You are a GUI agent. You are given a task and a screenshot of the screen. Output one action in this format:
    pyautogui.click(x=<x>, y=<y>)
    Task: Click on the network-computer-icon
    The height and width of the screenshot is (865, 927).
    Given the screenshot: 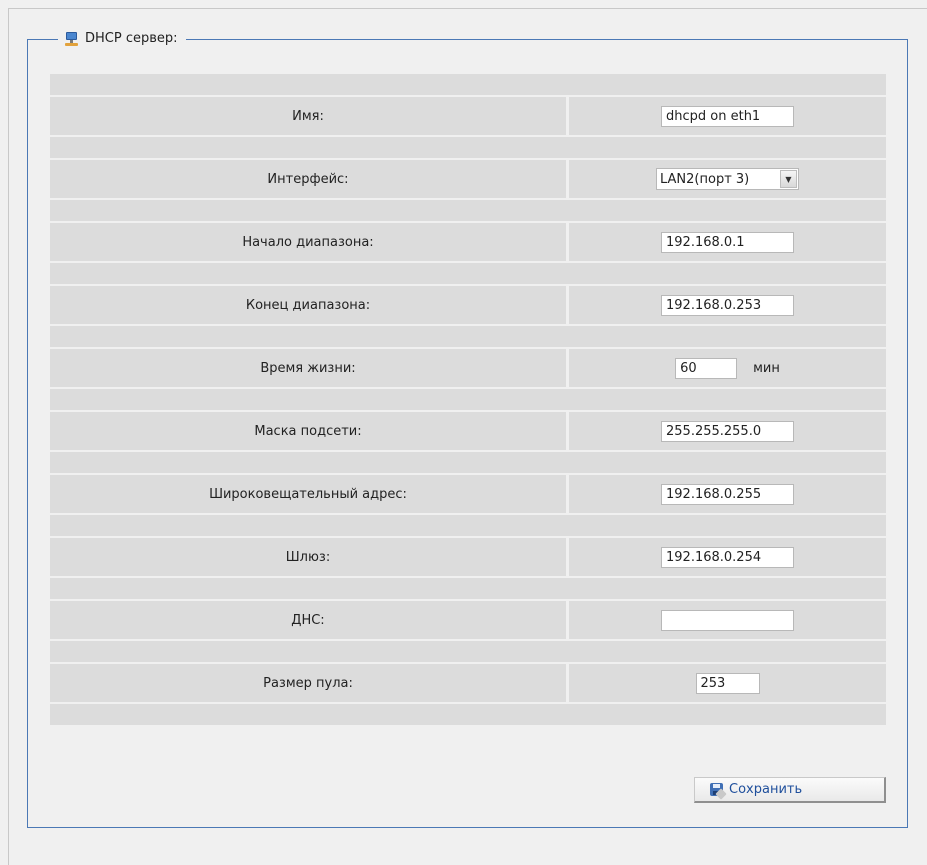 What is the action you would take?
    pyautogui.click(x=72, y=39)
    